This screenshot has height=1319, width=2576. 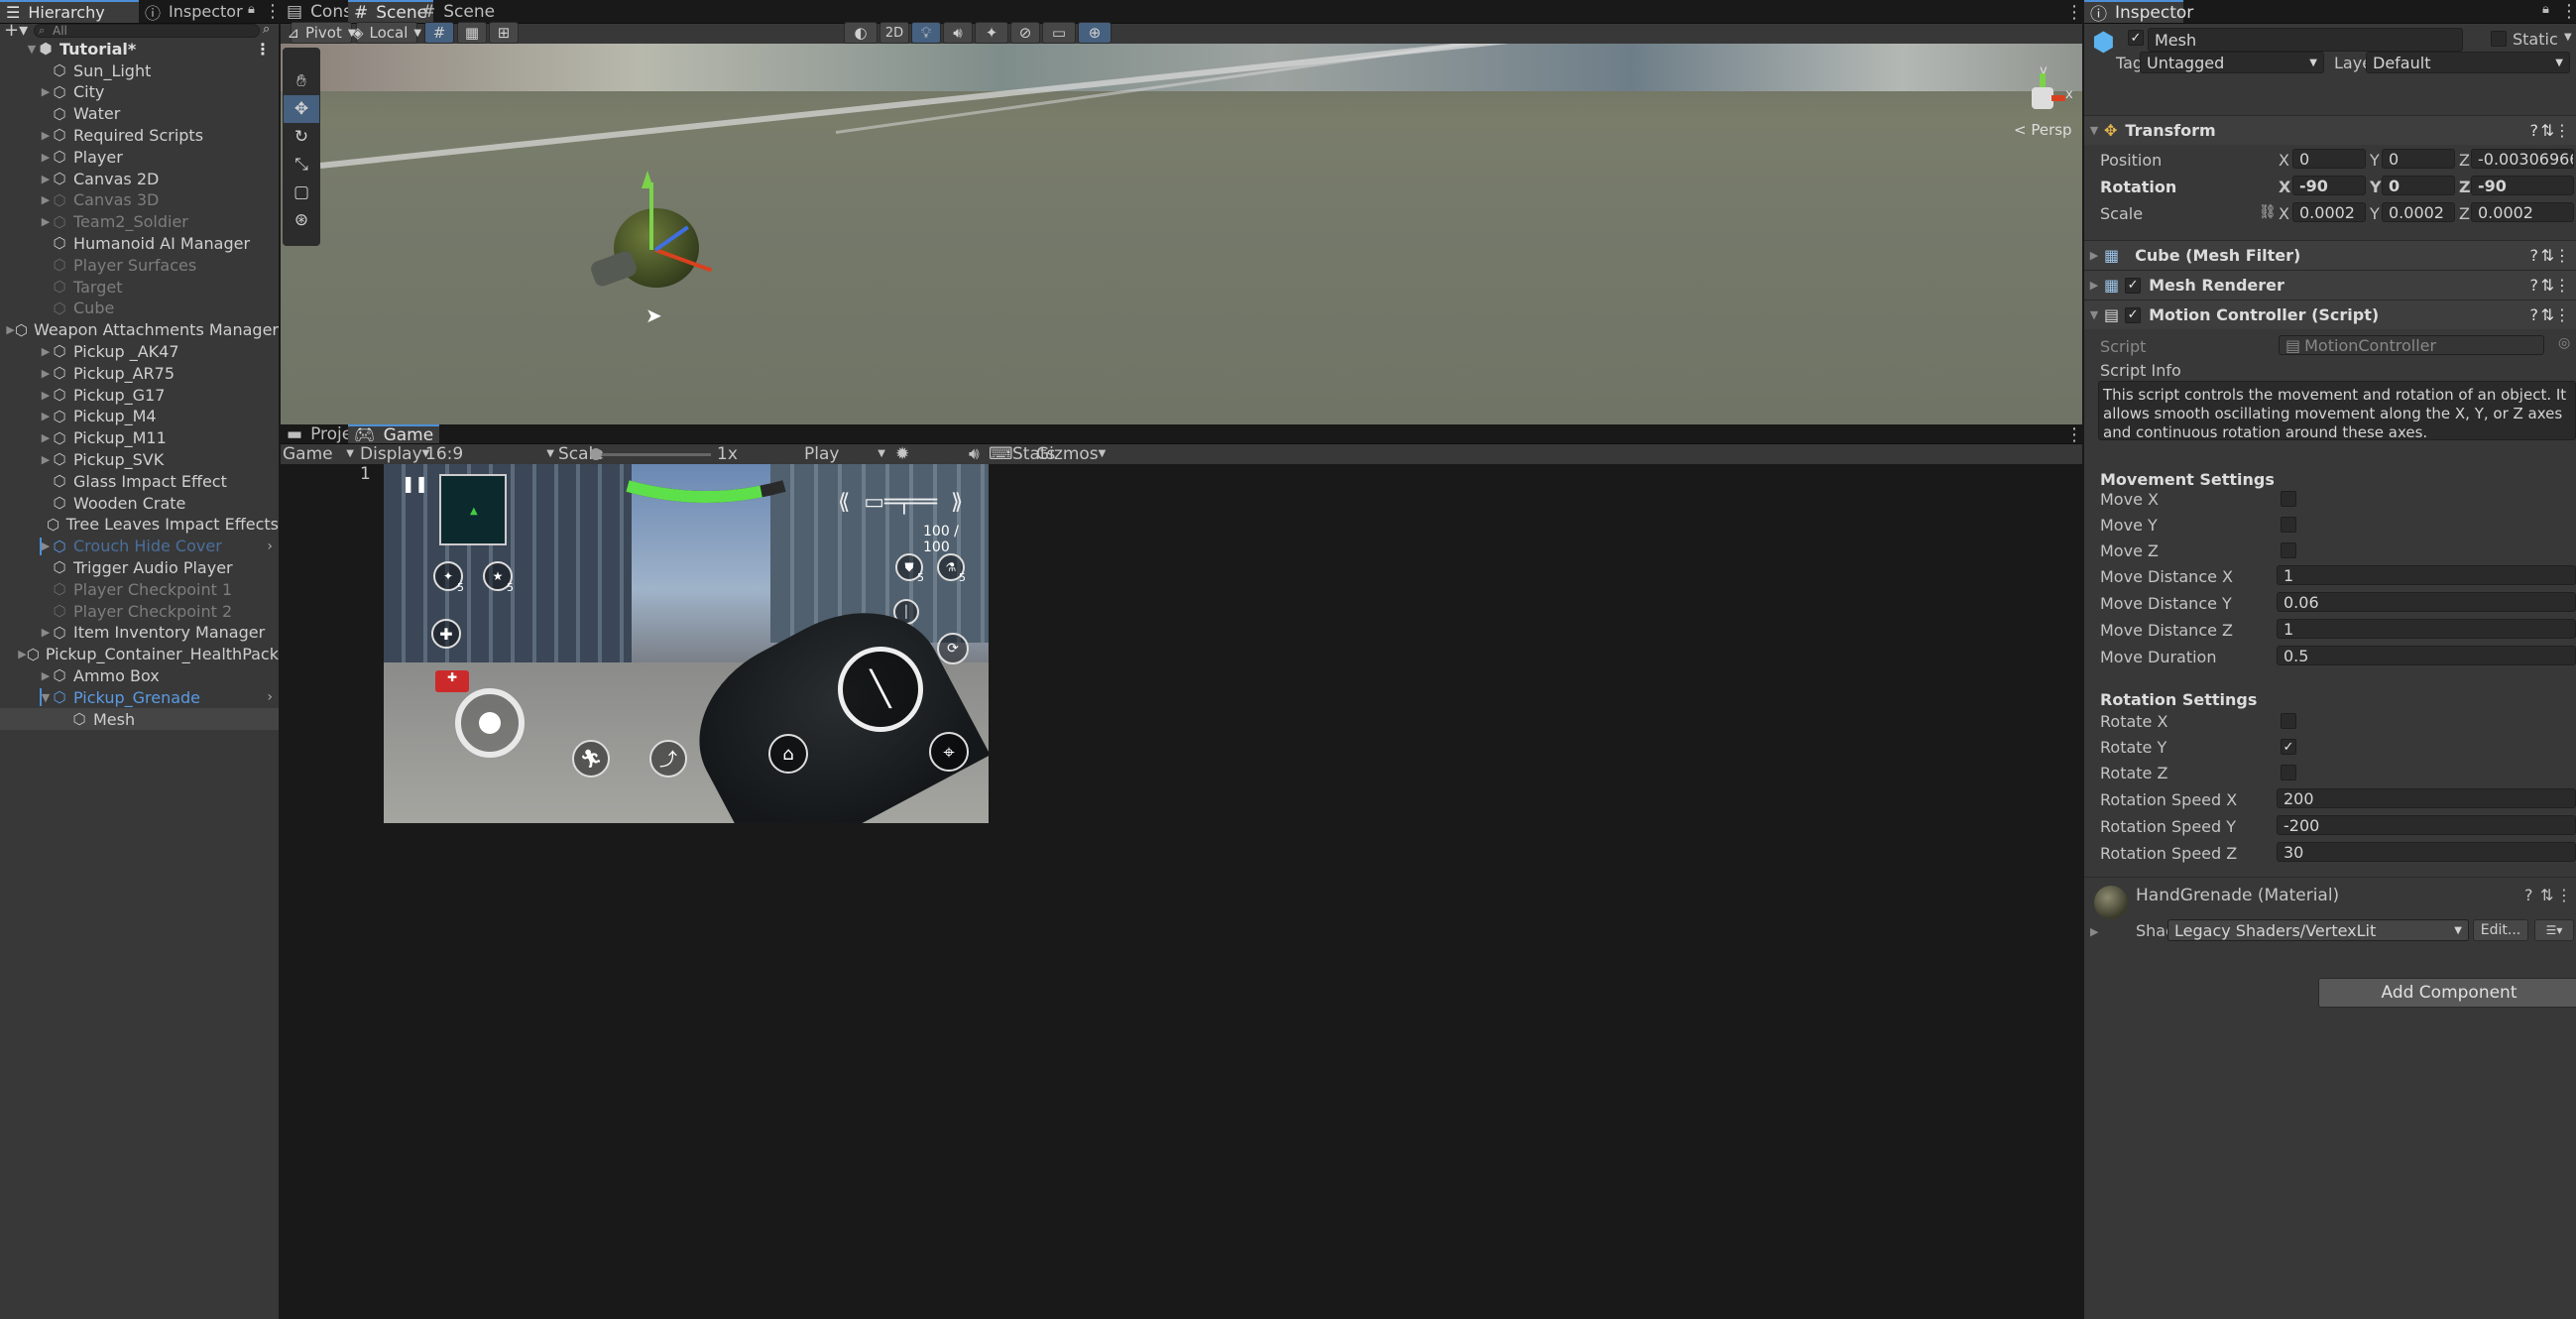 I want to click on joystick, so click(x=490, y=723).